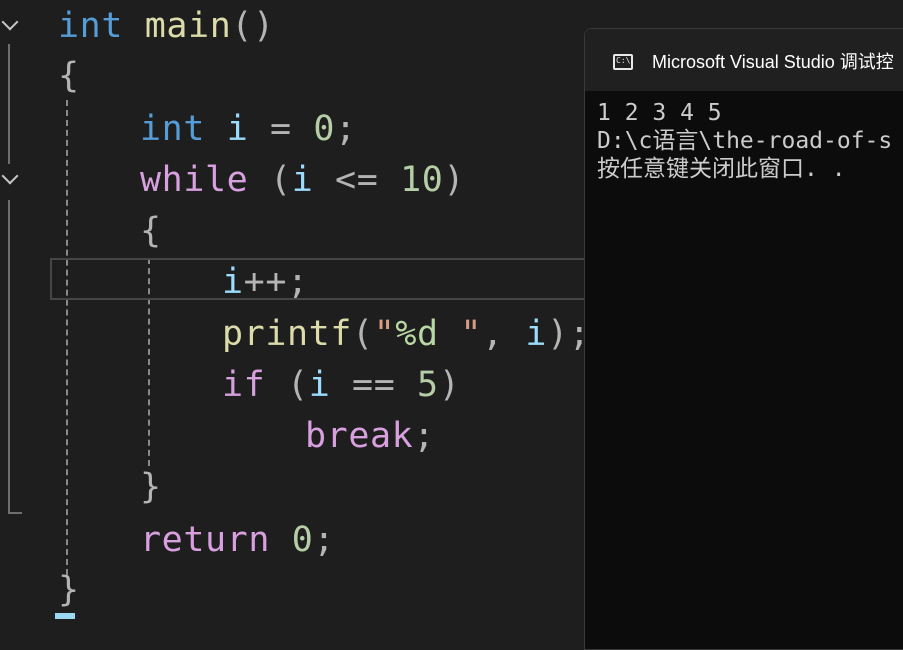 Image resolution: width=903 pixels, height=650 pixels. Describe the element at coordinates (659, 113) in the screenshot. I see `console-output-line-1: 1 2 3 4 5` at that location.